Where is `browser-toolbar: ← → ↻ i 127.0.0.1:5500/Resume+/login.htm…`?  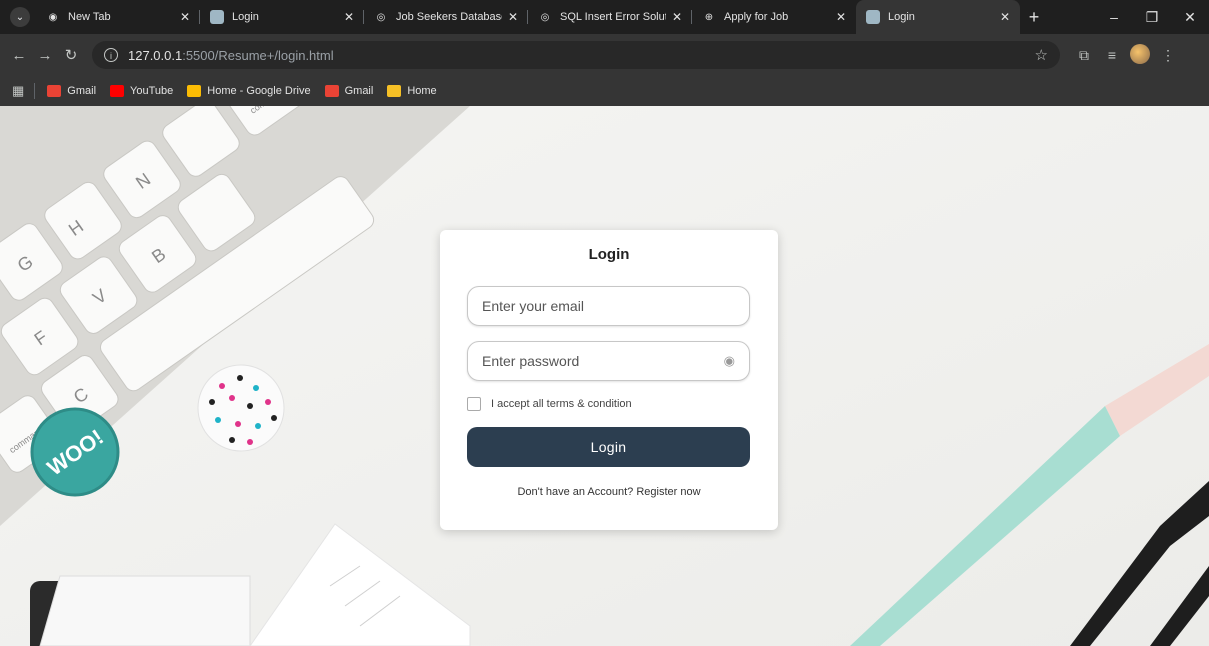
browser-toolbar: ← → ↻ i 127.0.0.1:5500/Resume+/login.htm… is located at coordinates (604, 55).